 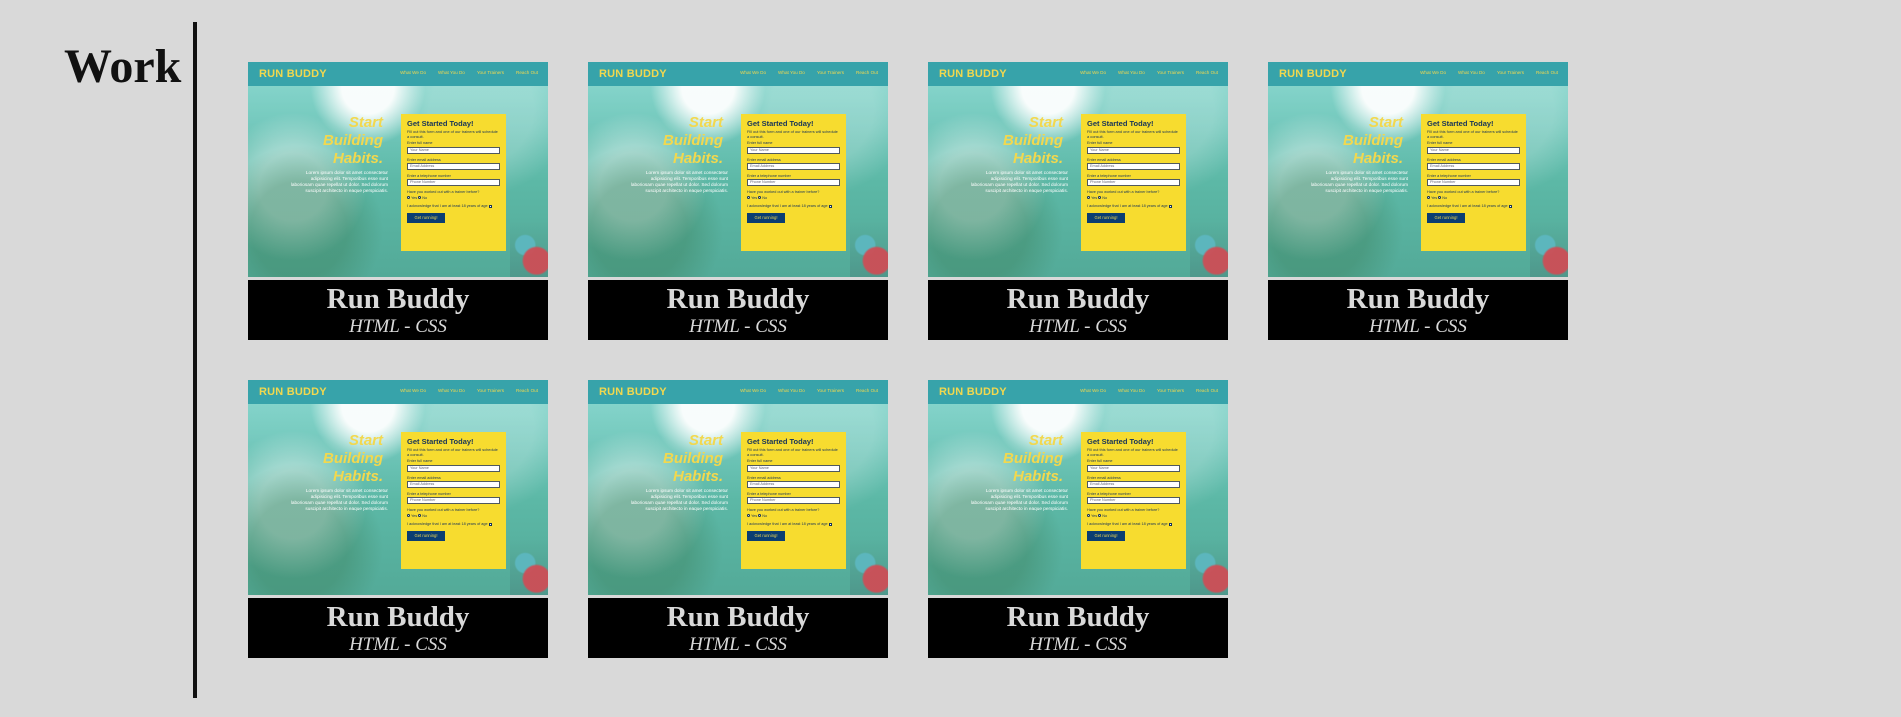 What do you see at coordinates (1093, 72) in the screenshot?
I see `preview-nav-item: What We Do` at bounding box center [1093, 72].